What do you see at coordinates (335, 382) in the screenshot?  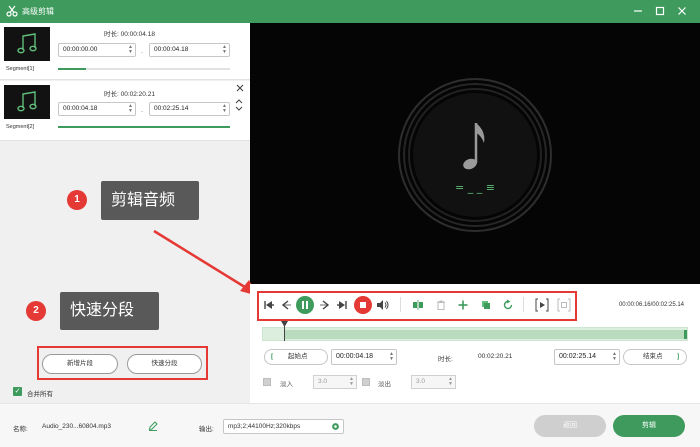 I see `fade-in-input: 3.0 ▲ ▼` at bounding box center [335, 382].